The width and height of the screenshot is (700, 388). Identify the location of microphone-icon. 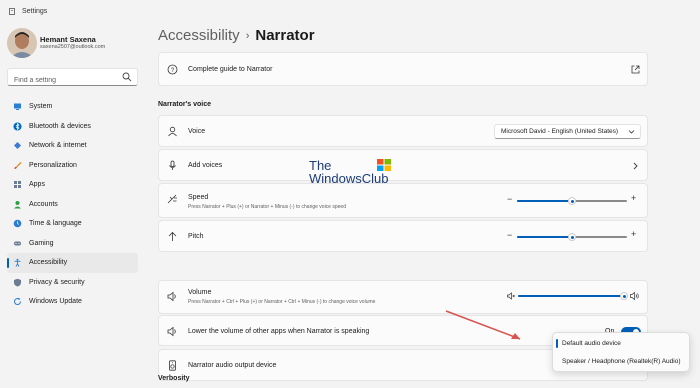
(172, 165).